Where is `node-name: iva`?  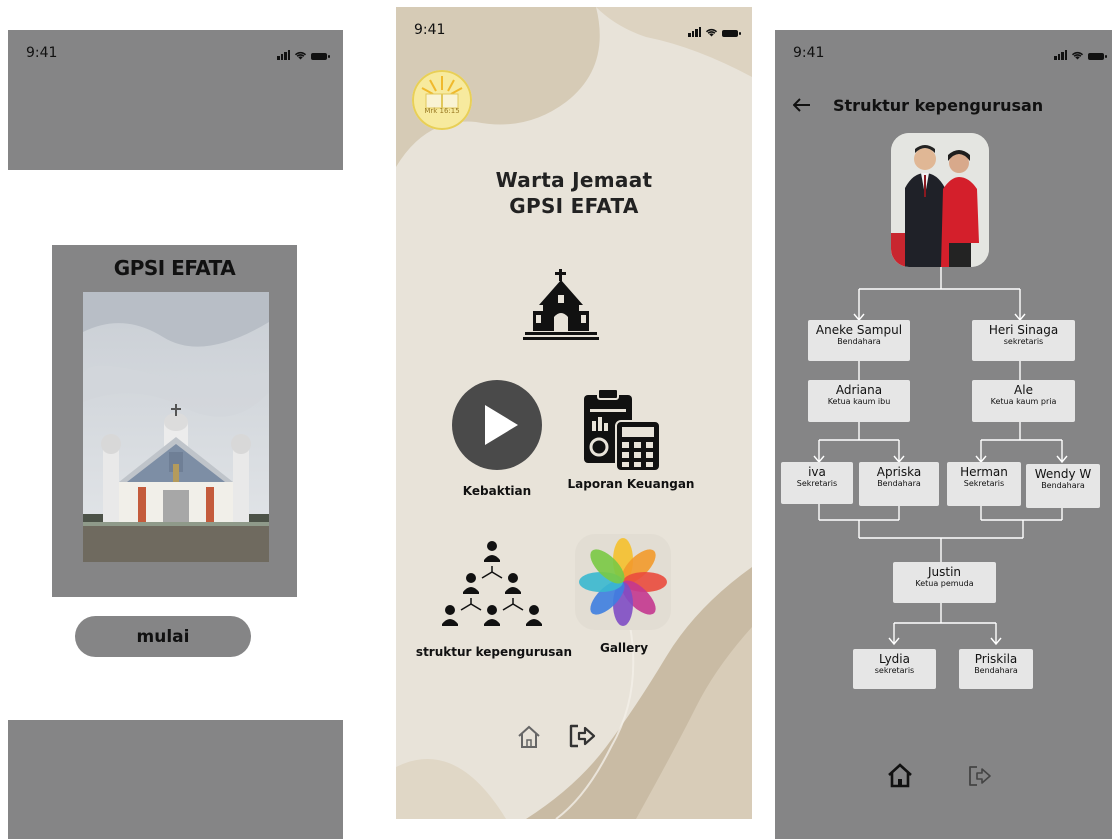 node-name: iva is located at coordinates (817, 472).